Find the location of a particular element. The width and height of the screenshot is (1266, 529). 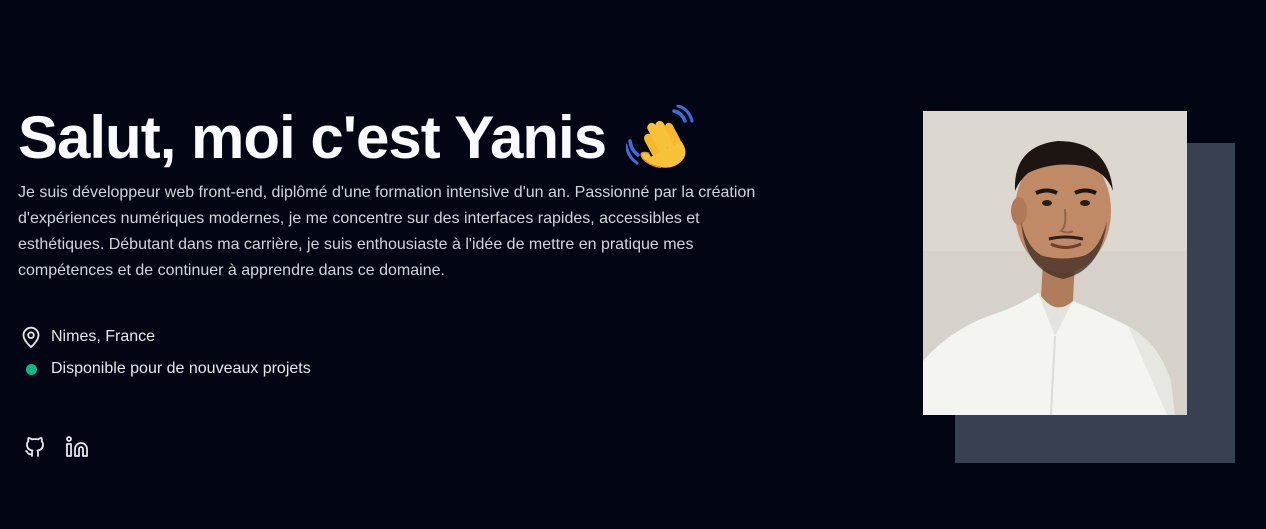

hero-title: Salut, moi c'est Yanis is located at coordinates (357, 138).